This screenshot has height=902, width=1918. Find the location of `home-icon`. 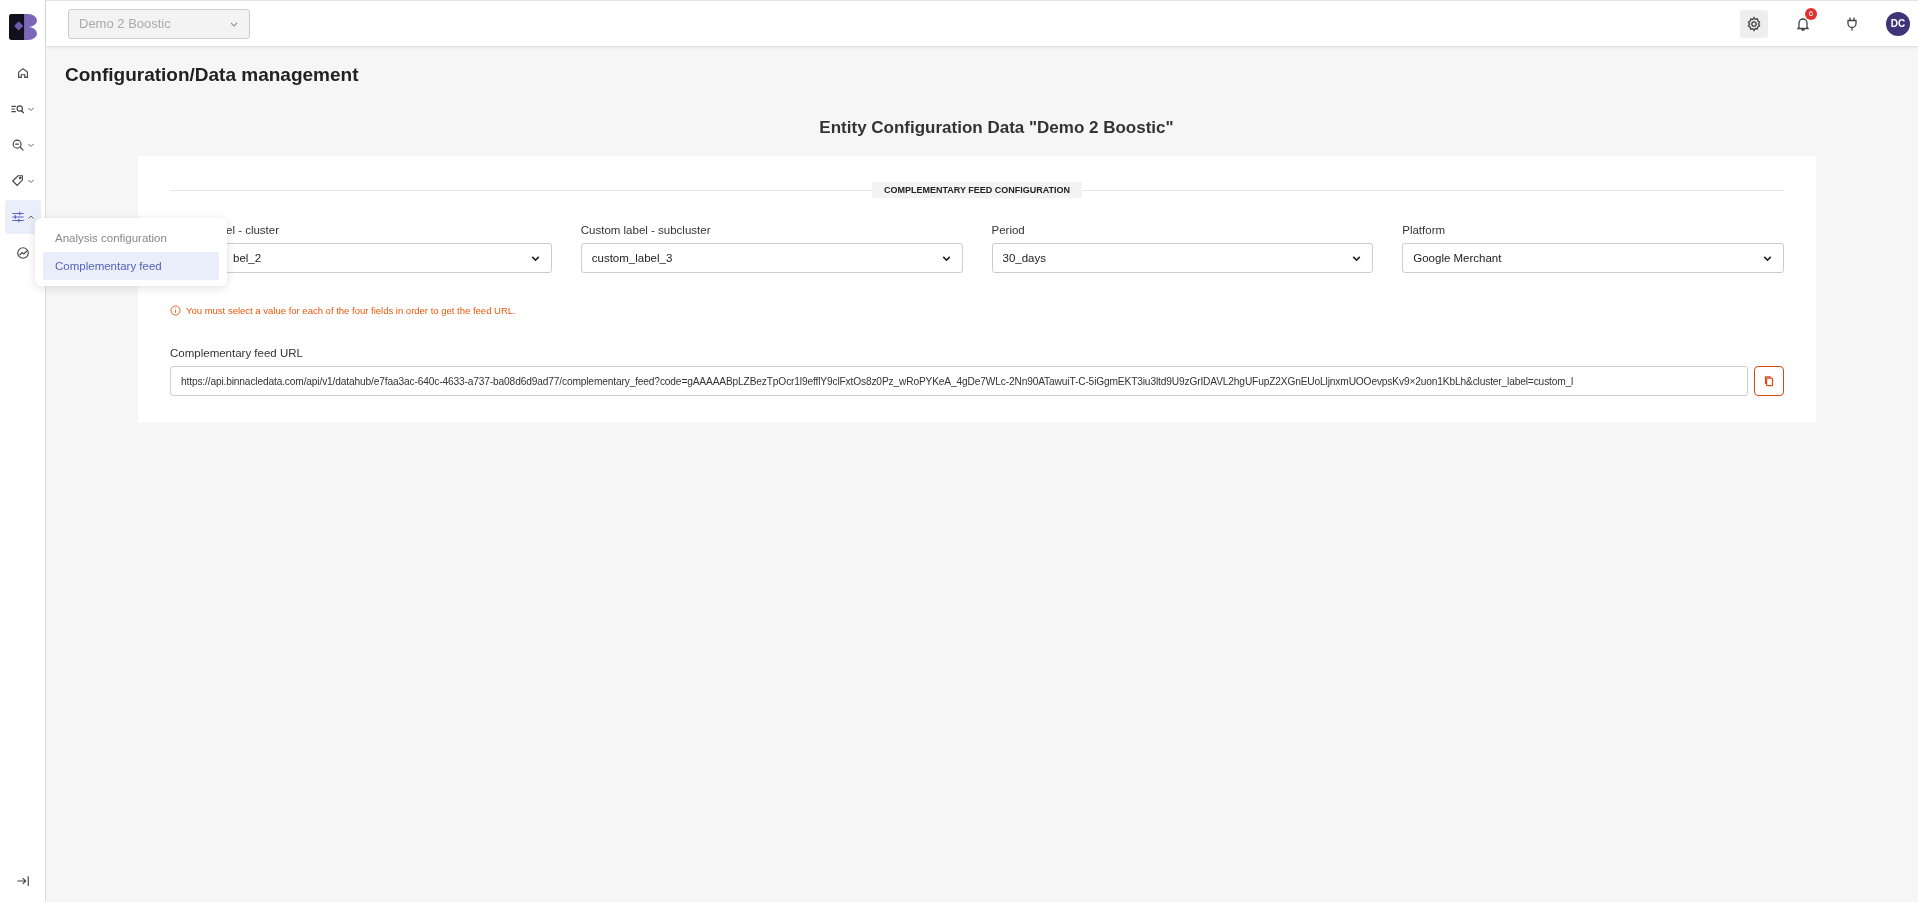

home-icon is located at coordinates (22, 73).